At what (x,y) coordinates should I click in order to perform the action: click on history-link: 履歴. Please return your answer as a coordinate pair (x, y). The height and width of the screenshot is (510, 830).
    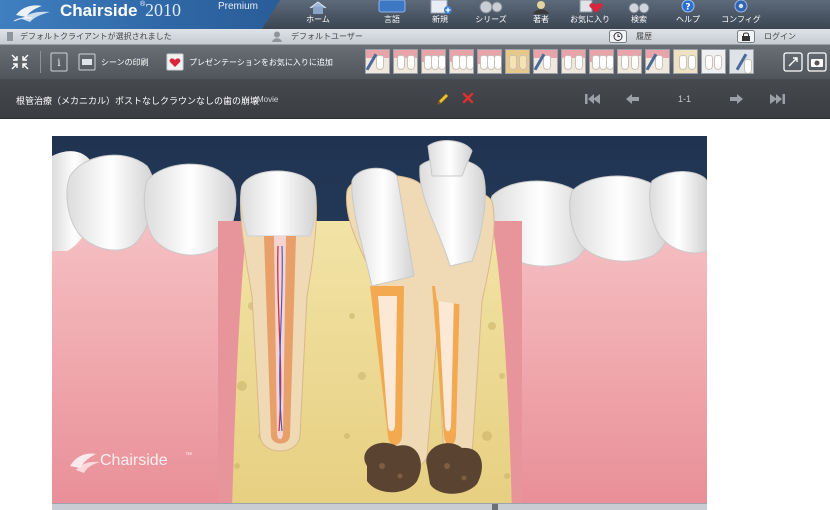
    Looking at the image, I should click on (644, 36).